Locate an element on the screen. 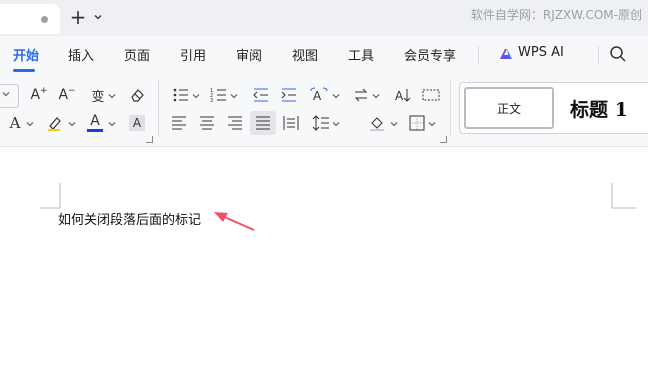  align-center-button is located at coordinates (207, 123).